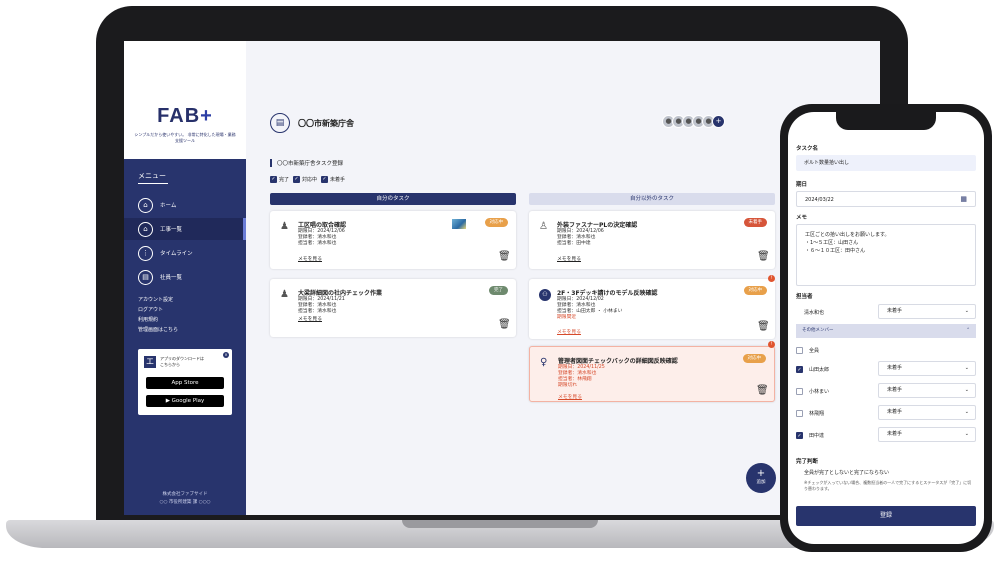 The image size is (1000, 562). Describe the element at coordinates (185, 401) in the screenshot. I see `google-play-button: ▶ Google Play` at that location.